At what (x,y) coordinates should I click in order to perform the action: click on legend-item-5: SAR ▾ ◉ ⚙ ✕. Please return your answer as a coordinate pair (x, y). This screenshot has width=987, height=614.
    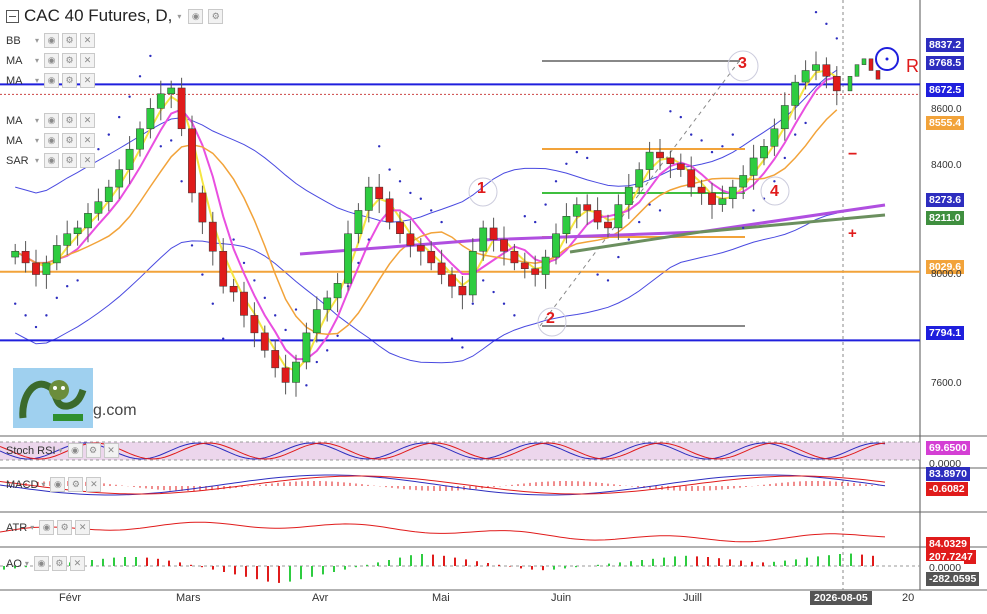
    Looking at the image, I should click on (51, 160).